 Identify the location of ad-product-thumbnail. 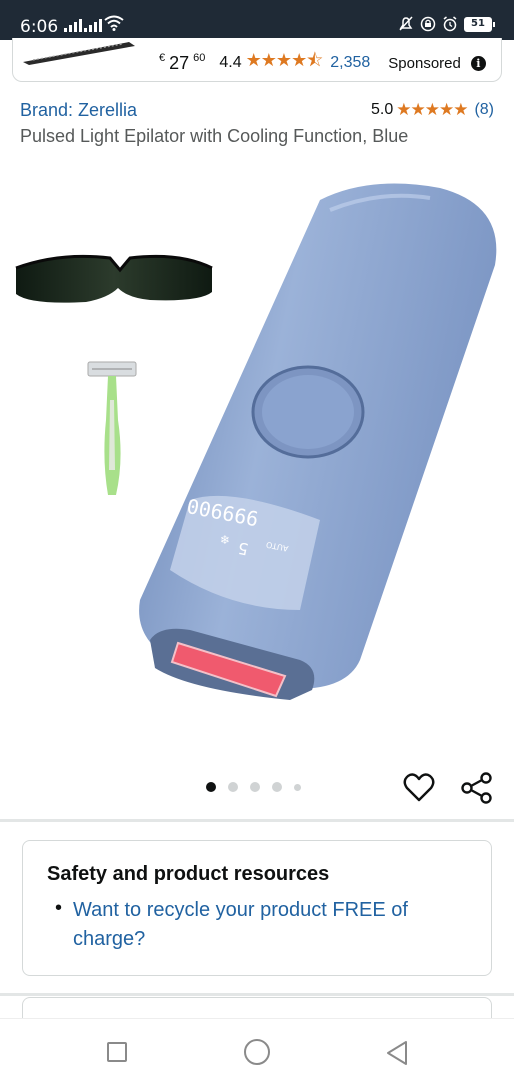
(79, 53).